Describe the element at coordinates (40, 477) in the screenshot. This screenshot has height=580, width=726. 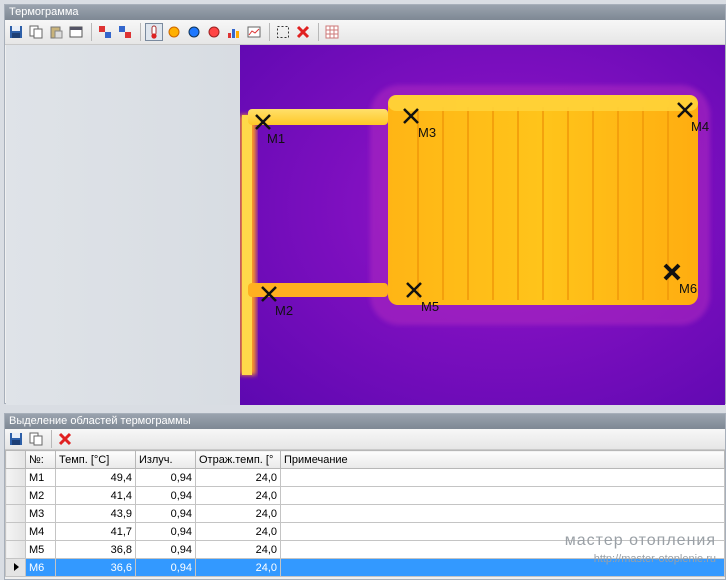
I see `cell-id: M1` at that location.